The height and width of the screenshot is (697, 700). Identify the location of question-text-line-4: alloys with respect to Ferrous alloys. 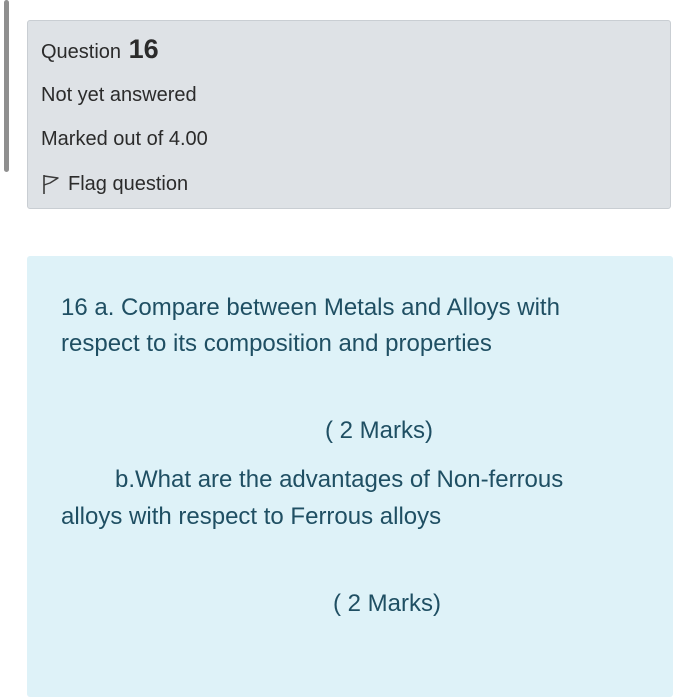
(251, 516).